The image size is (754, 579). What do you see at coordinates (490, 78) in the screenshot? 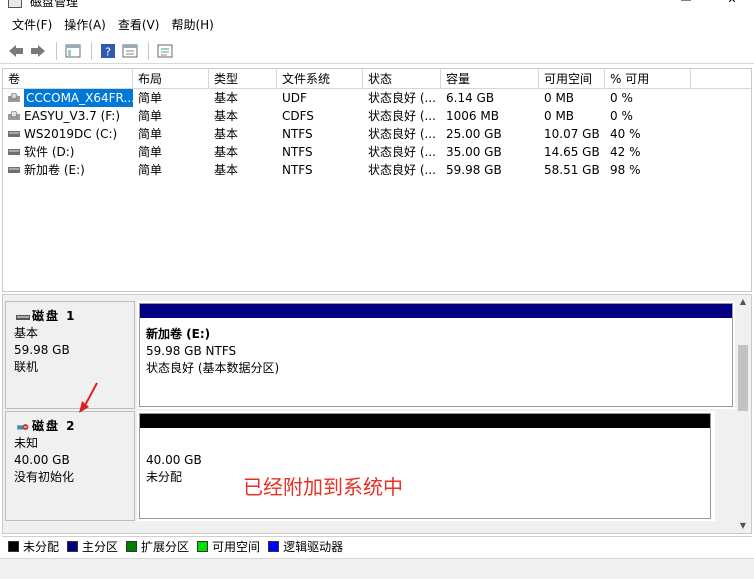
I see `column-header-capacity: 容量` at bounding box center [490, 78].